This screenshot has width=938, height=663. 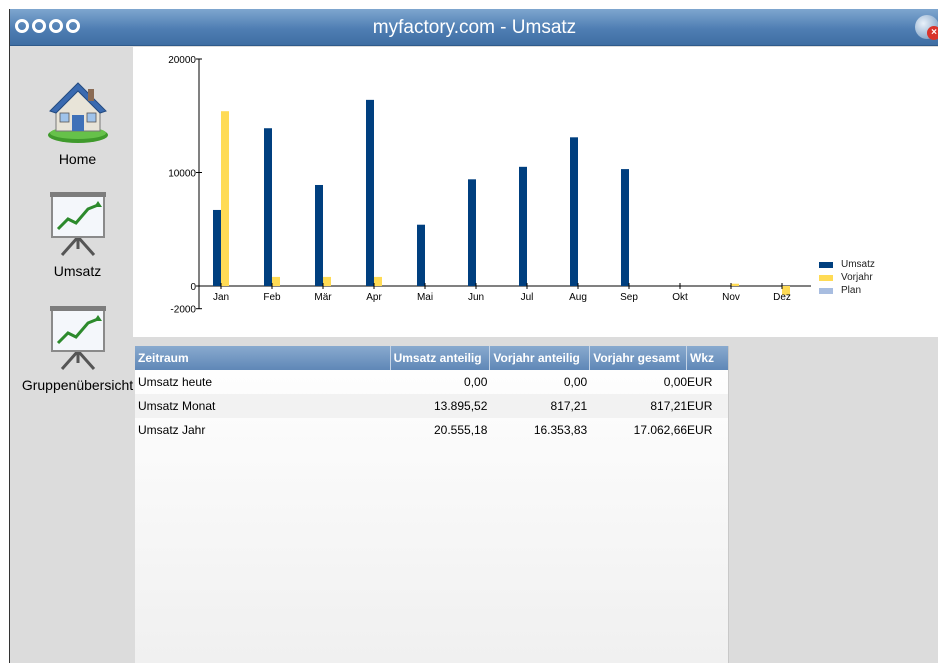 What do you see at coordinates (182, 60) in the screenshot?
I see `y-tick-label: 20000` at bounding box center [182, 60].